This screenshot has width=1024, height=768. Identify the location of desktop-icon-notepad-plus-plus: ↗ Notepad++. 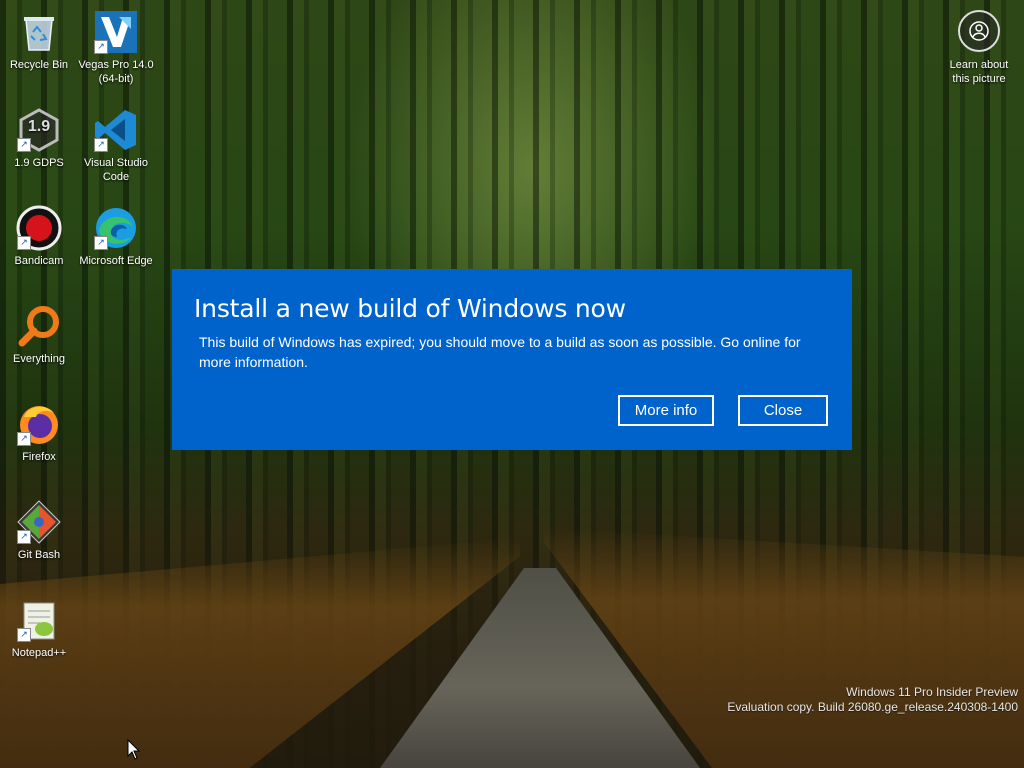
(39, 628).